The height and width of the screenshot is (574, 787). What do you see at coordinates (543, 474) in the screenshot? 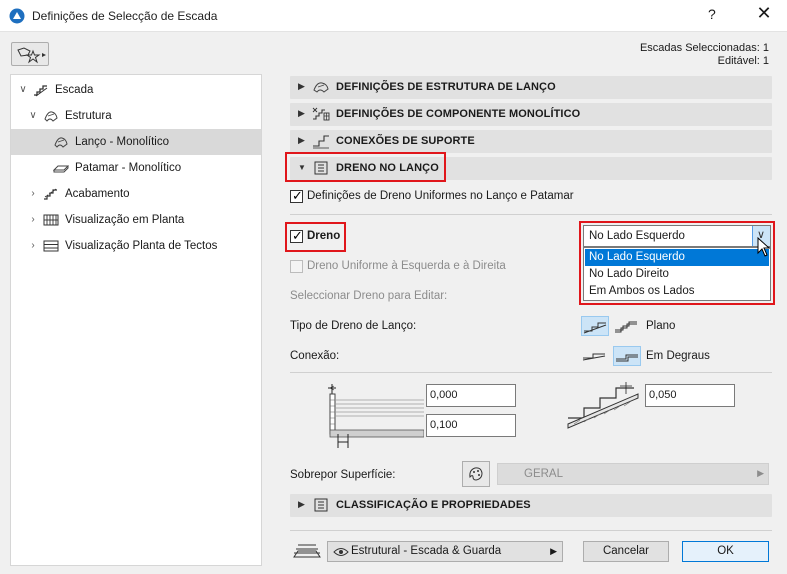
I see `surface-value: GERAL` at bounding box center [543, 474].